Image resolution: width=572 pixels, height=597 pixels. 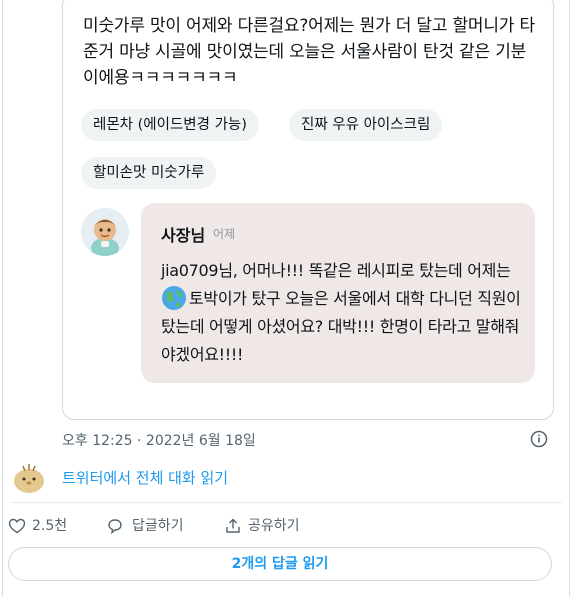 What do you see at coordinates (159, 440) in the screenshot?
I see `tweet-timestamp: 오후 12:25 · 2022년 6월 18일` at bounding box center [159, 440].